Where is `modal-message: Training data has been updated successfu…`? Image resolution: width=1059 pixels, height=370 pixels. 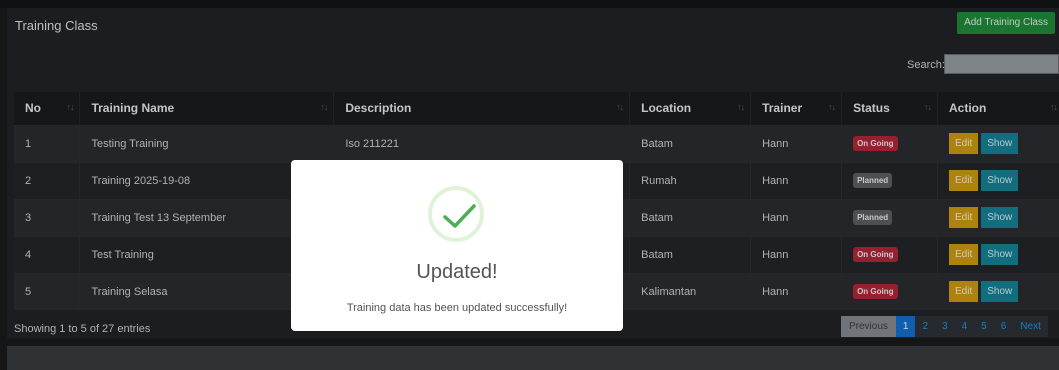
modal-message: Training data has been updated successfu… is located at coordinates (457, 308).